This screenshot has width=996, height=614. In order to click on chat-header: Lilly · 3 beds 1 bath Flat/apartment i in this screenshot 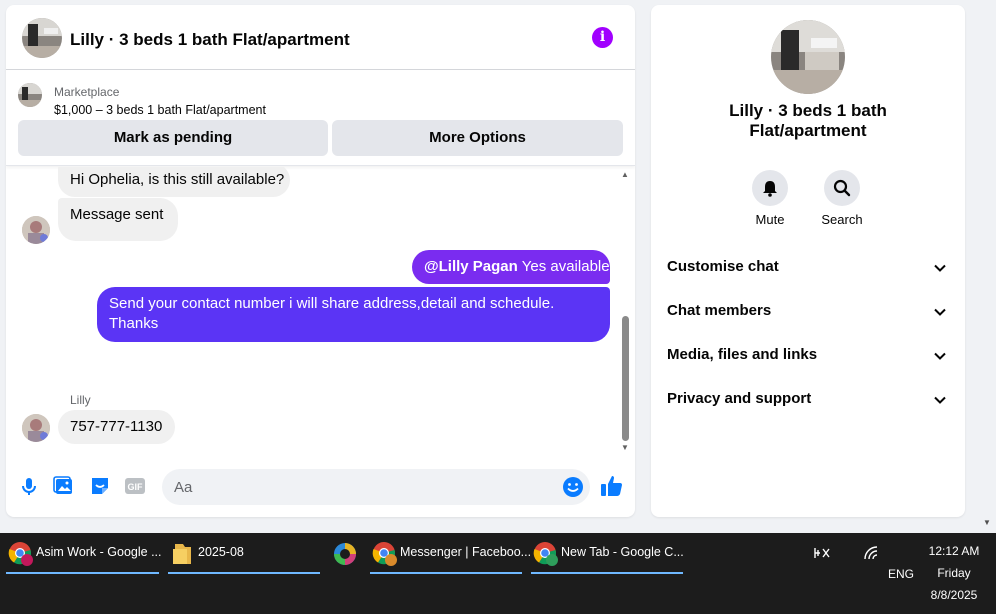, I will do `click(320, 37)`.